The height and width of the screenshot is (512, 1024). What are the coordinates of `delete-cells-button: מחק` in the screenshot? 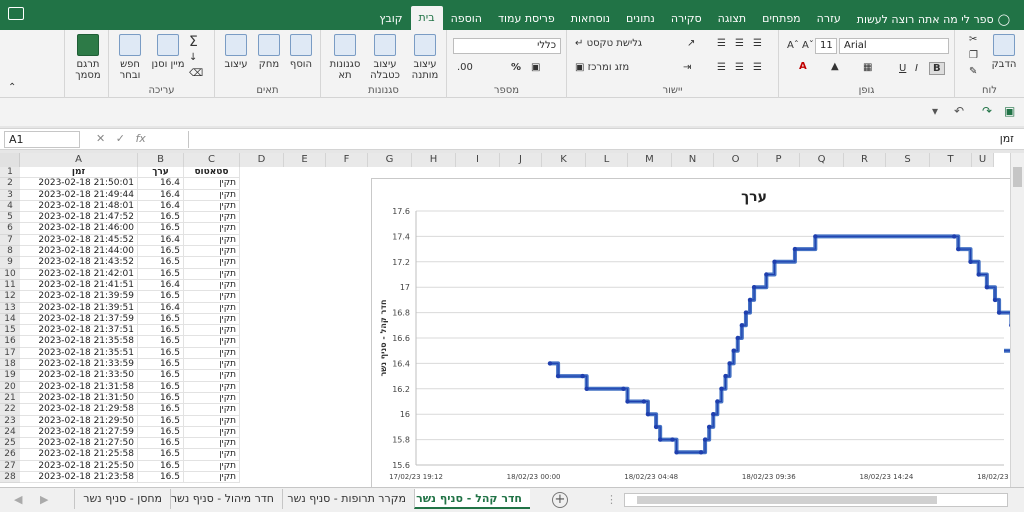 It's located at (269, 52).